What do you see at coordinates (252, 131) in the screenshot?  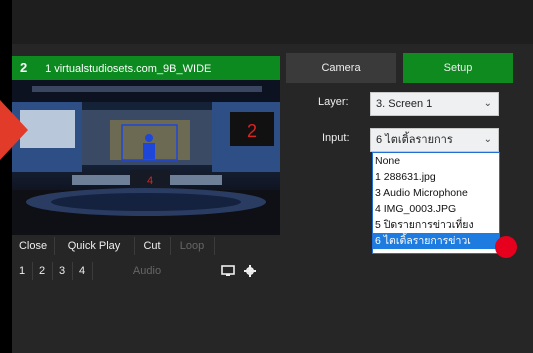 I see `screen-2-number: 2` at bounding box center [252, 131].